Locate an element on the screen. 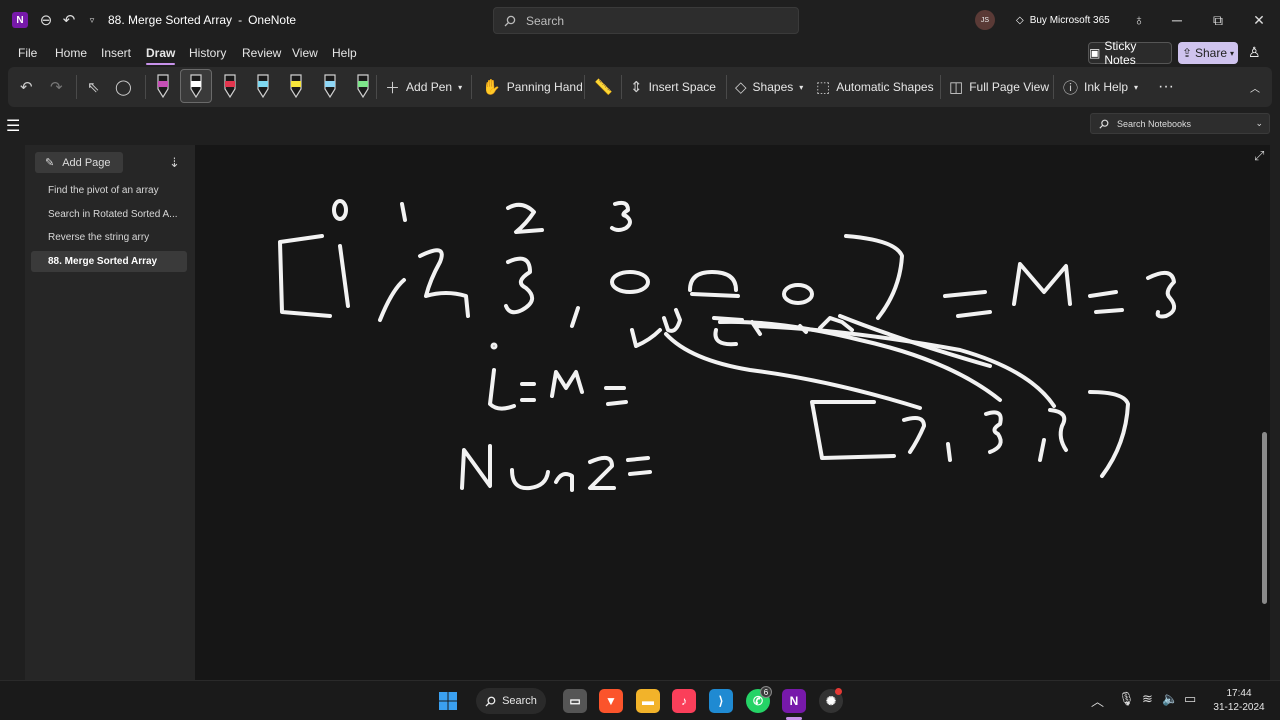 The width and height of the screenshot is (1280, 720). microphone-icon: 🎙 is located at coordinates (1126, 699).